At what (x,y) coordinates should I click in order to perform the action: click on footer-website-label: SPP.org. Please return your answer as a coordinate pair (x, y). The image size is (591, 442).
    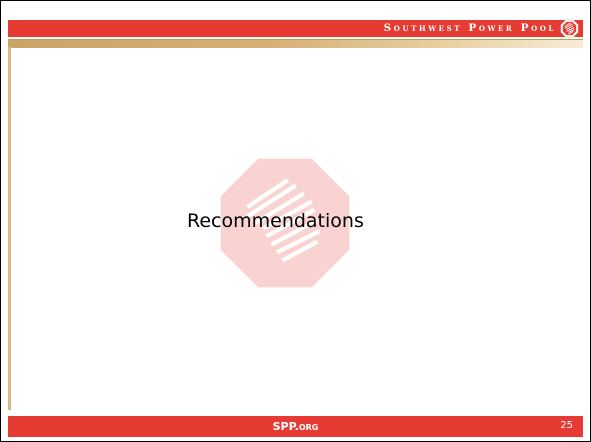
    Looking at the image, I should click on (295, 426).